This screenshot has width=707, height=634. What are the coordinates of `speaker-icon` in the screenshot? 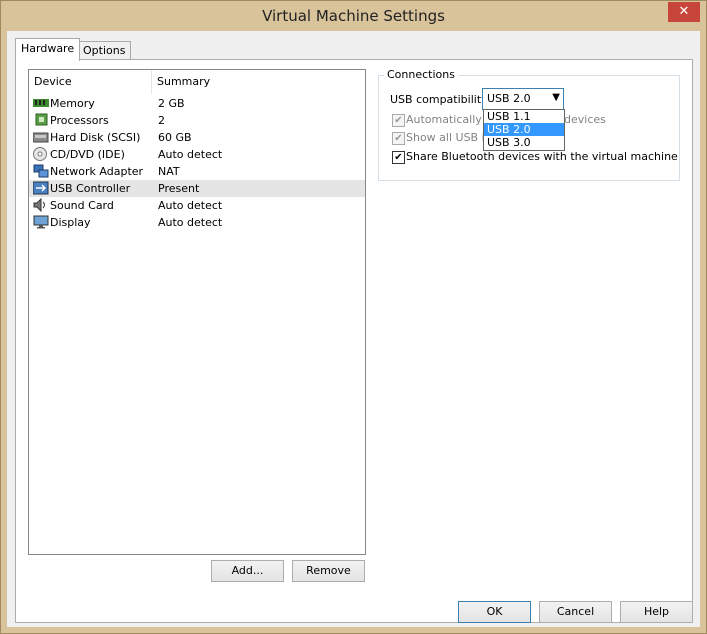 It's located at (39, 205).